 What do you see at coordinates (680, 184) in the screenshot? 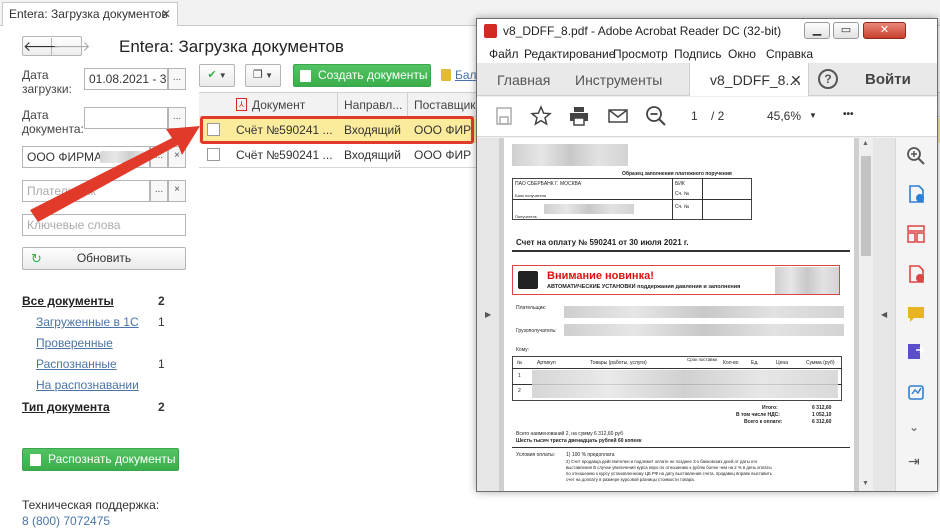
I see `pdf-bik: БИК` at bounding box center [680, 184].